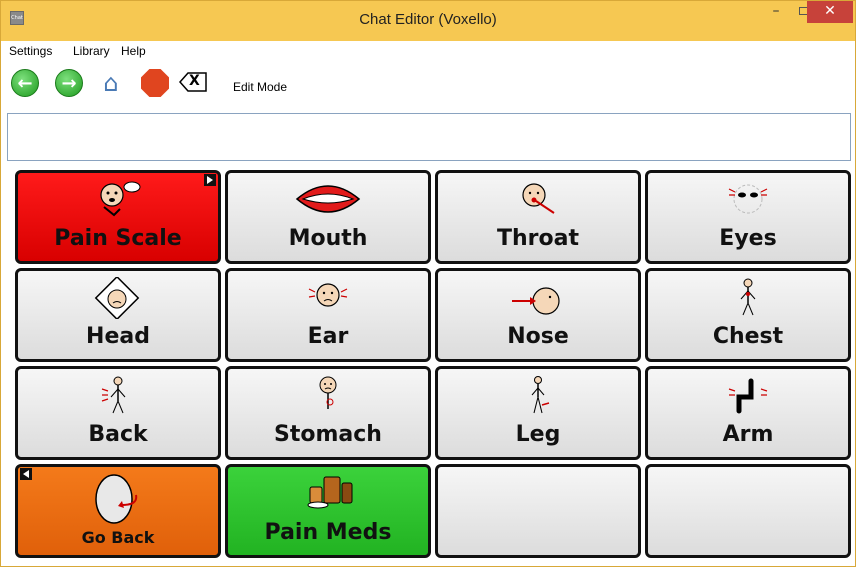  What do you see at coordinates (429, 51) in the screenshot?
I see `menu-bar: Settings Library Help` at bounding box center [429, 51].